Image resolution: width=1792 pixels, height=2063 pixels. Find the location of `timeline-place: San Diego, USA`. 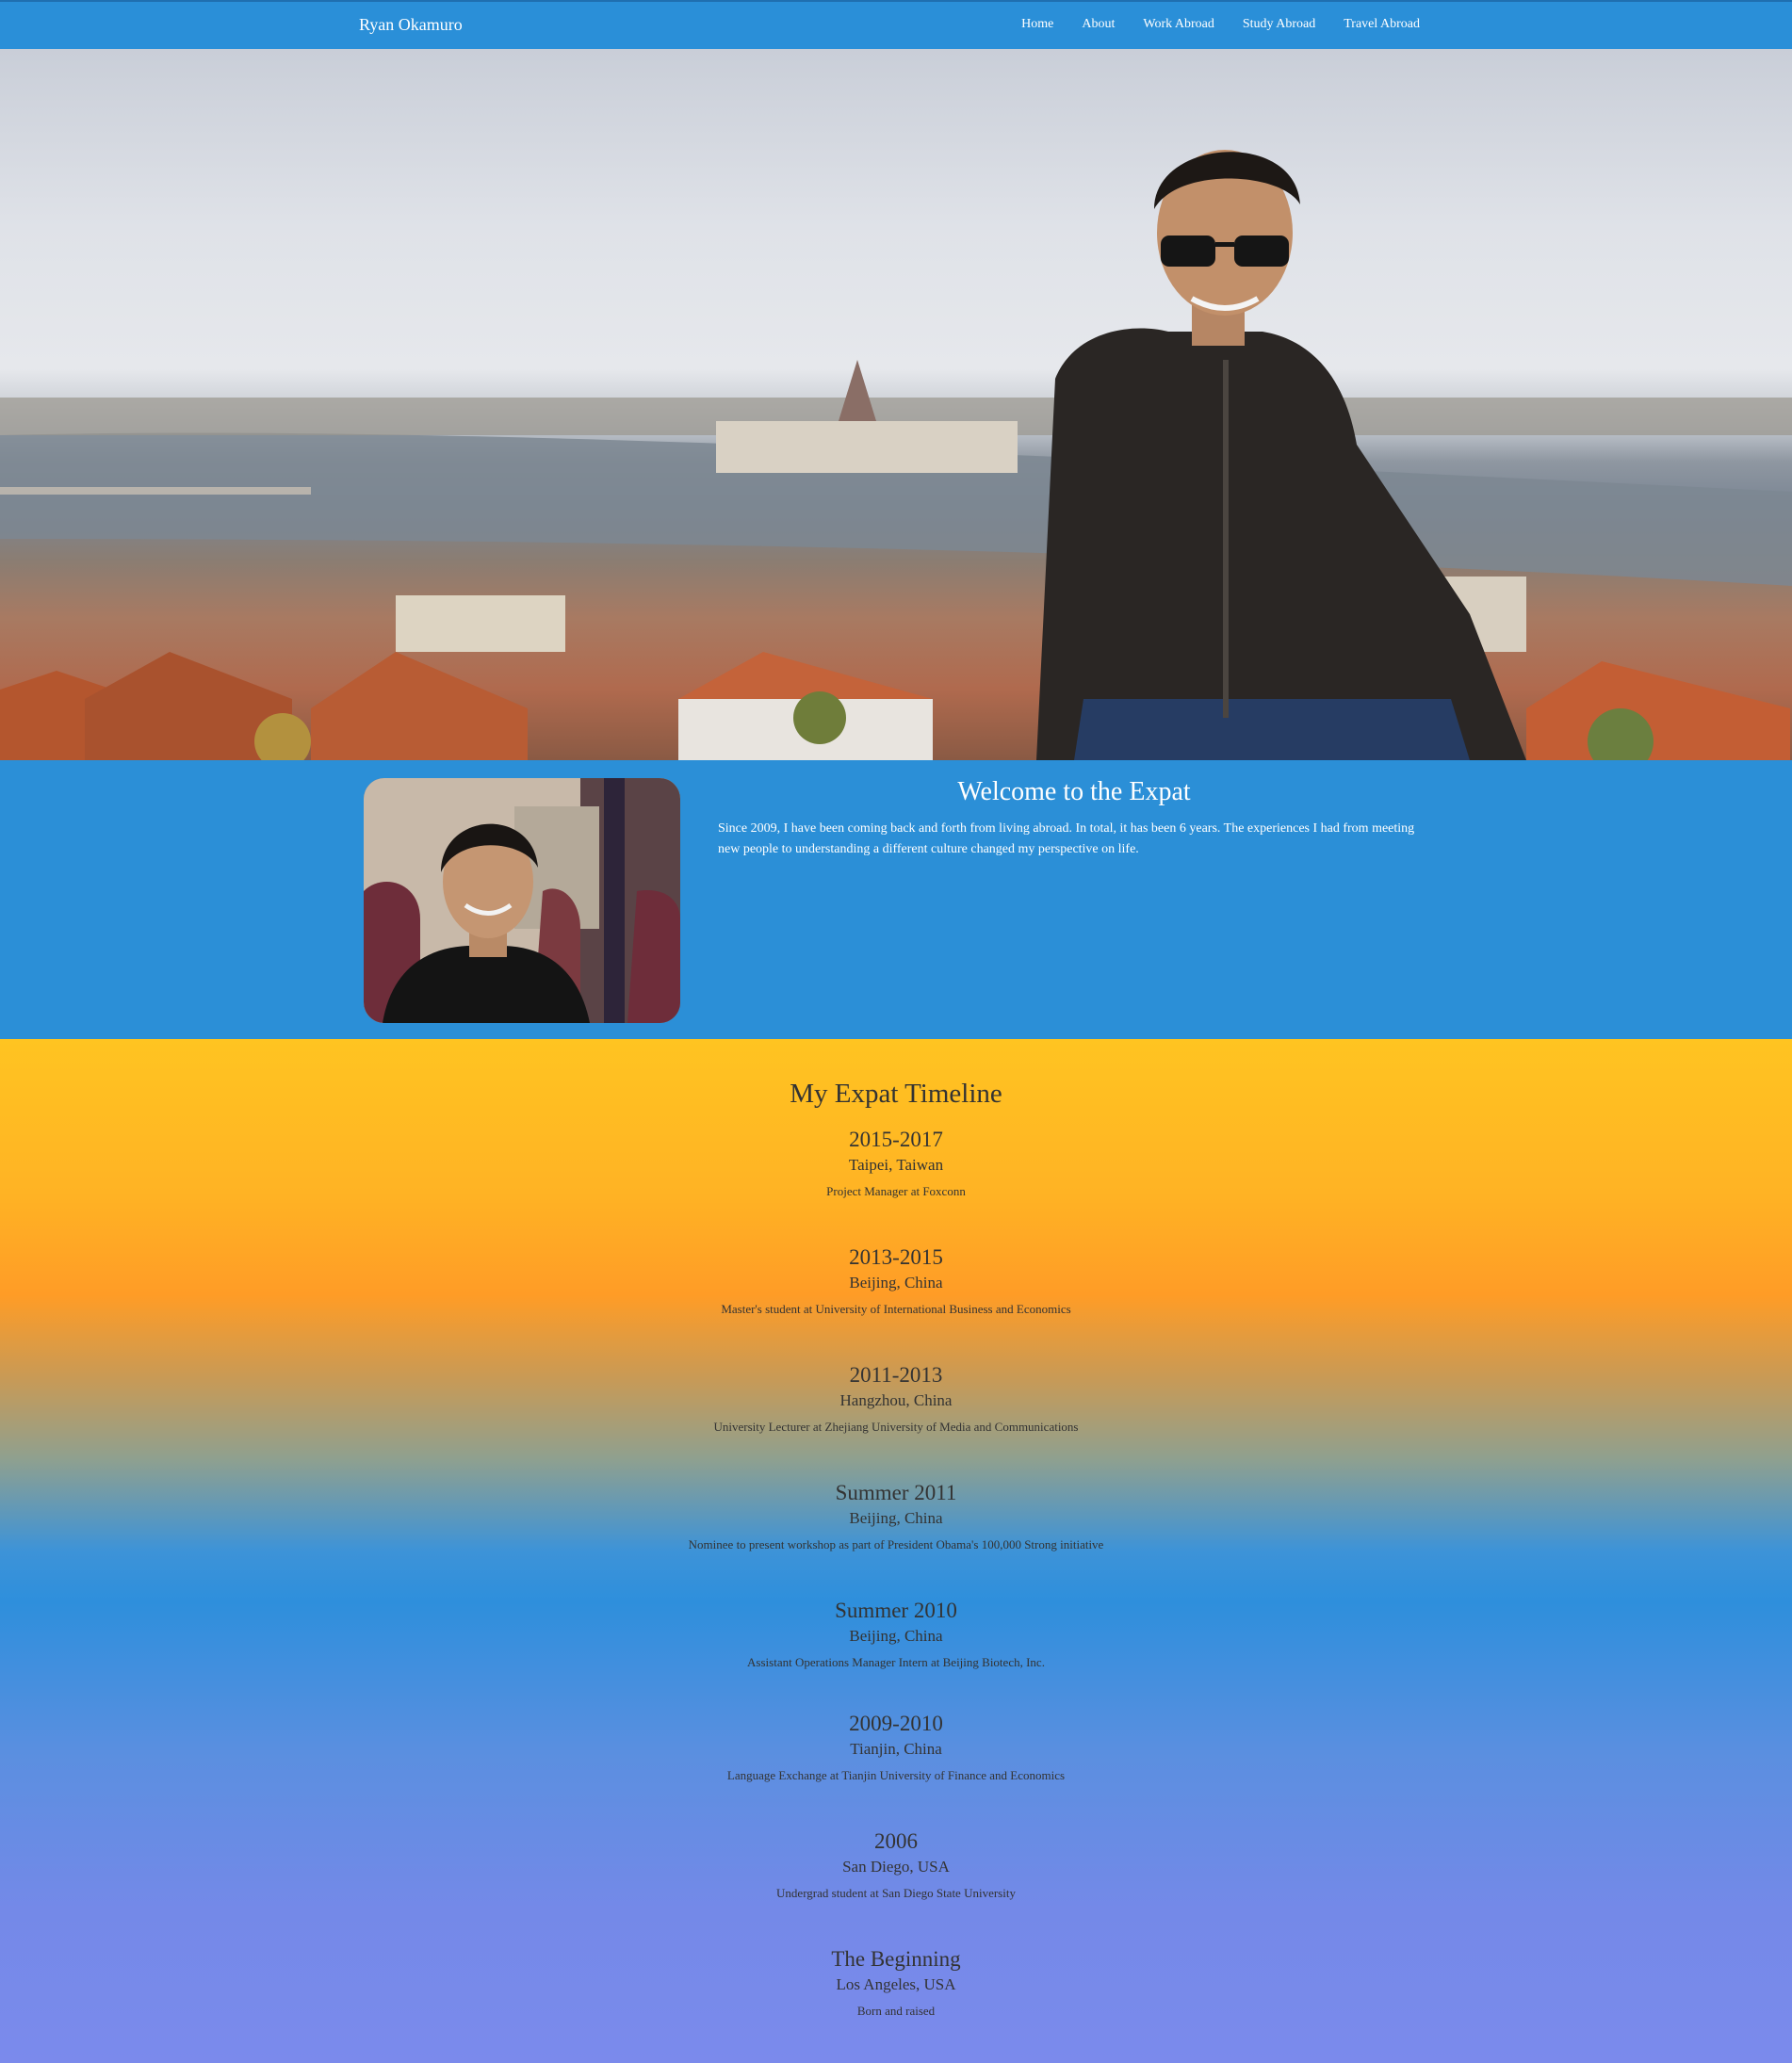

timeline-place: San Diego, USA is located at coordinates (896, 1867).